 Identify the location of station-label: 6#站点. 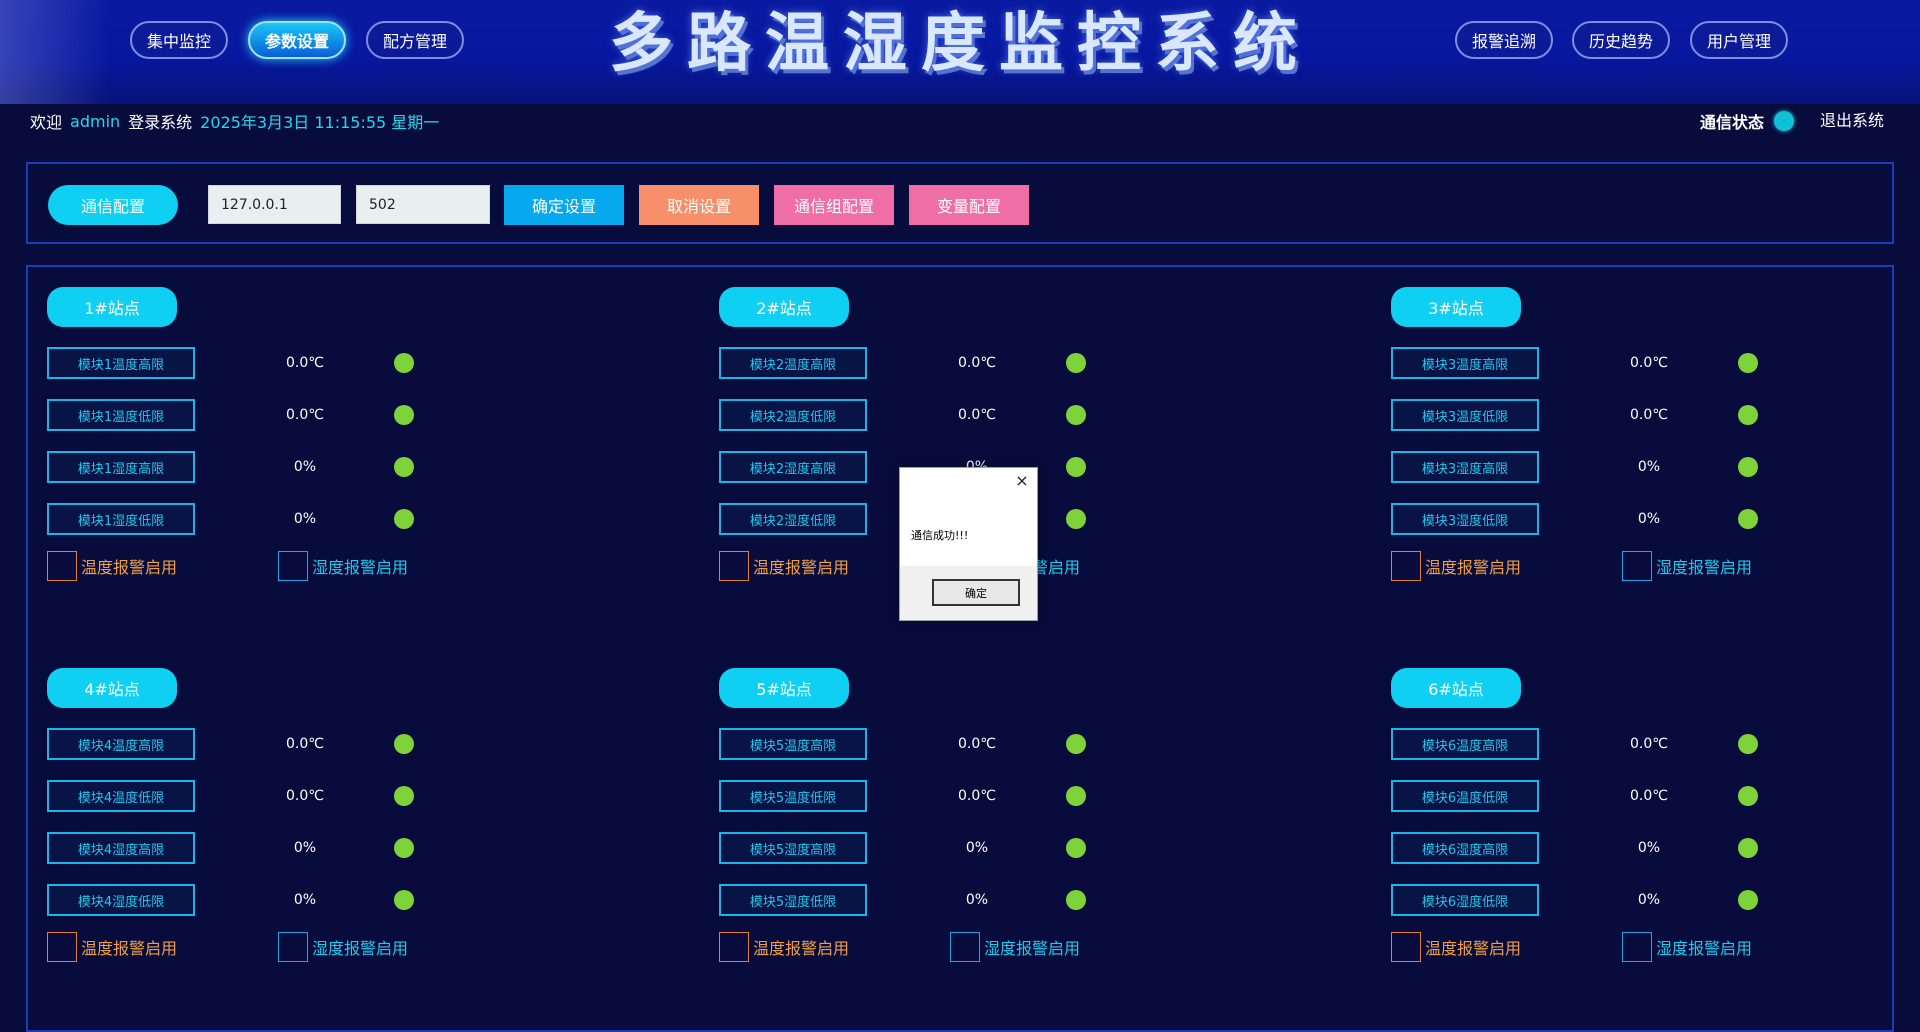
(1456, 688).